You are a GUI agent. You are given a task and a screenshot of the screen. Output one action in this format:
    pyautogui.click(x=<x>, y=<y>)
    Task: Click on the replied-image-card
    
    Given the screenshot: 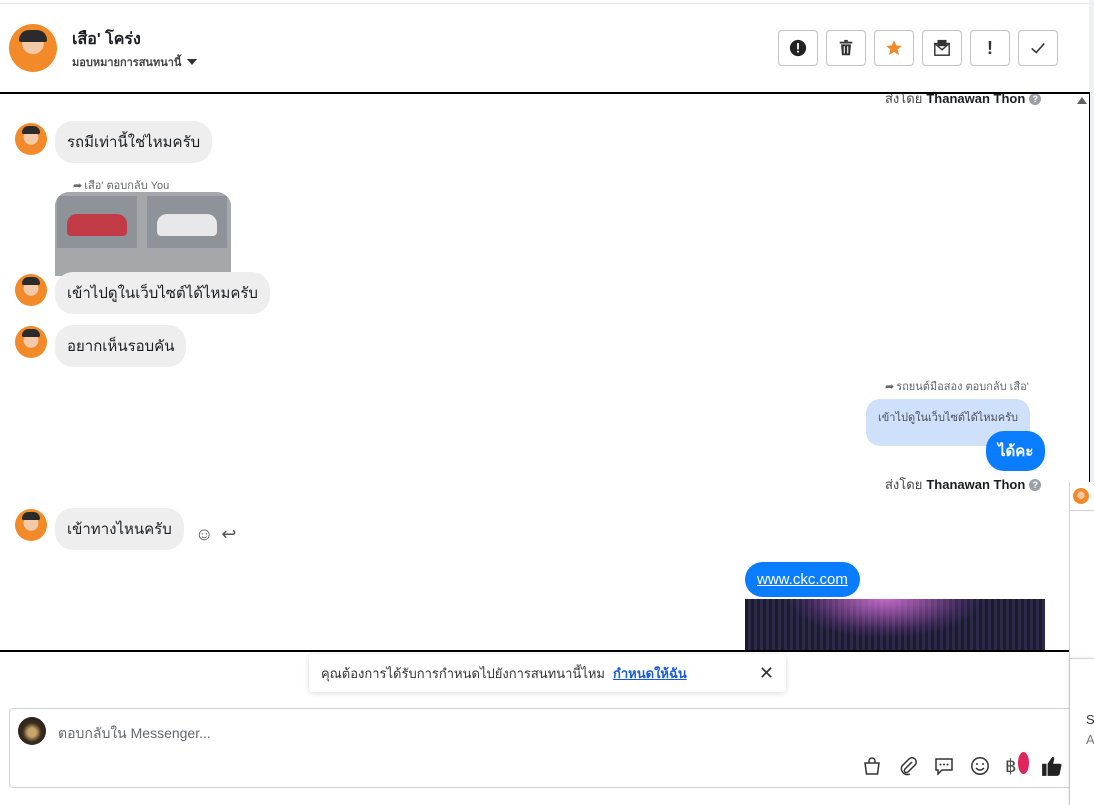 What is the action you would take?
    pyautogui.click(x=143, y=234)
    